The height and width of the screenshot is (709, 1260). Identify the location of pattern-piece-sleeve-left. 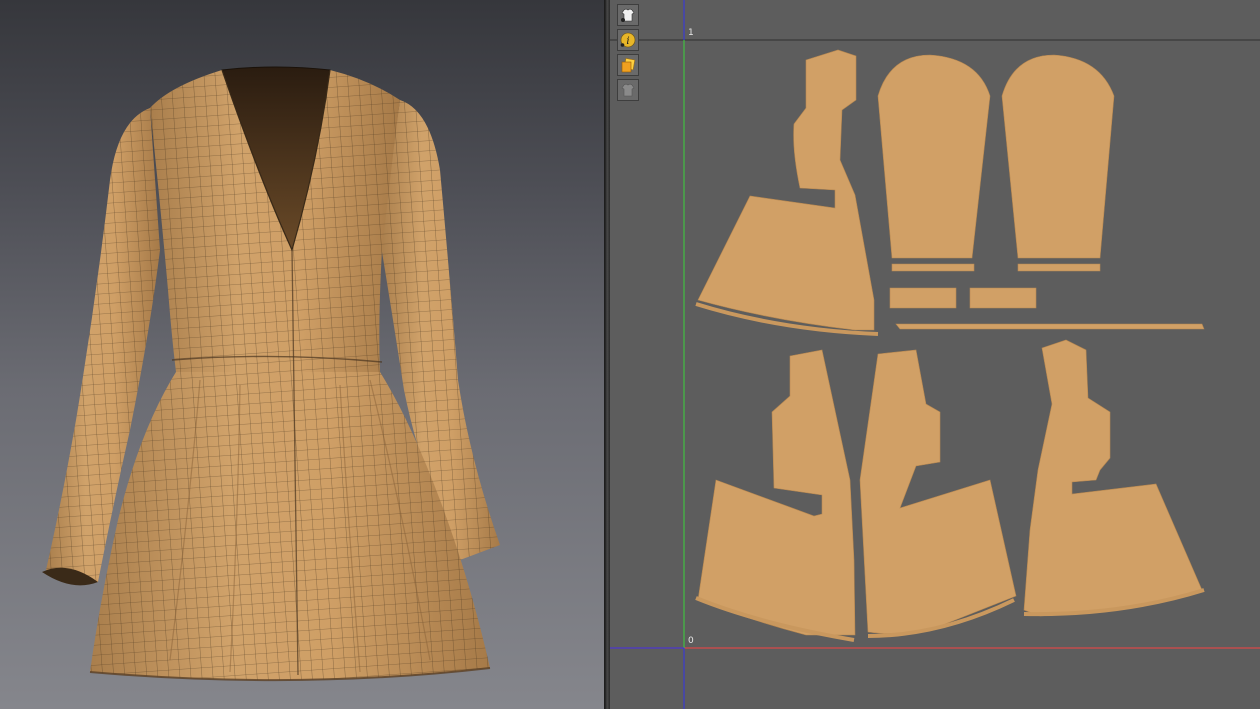
(934, 156).